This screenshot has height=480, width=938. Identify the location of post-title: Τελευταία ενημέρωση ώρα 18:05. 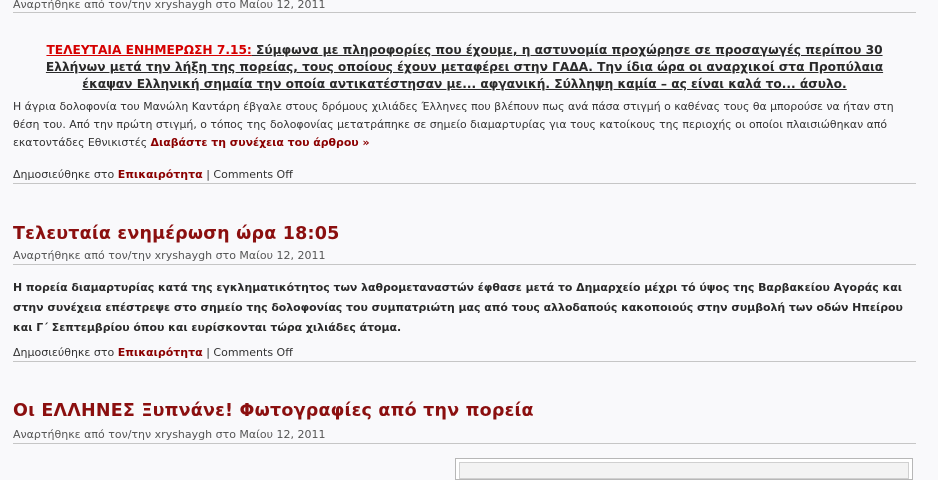
(176, 234).